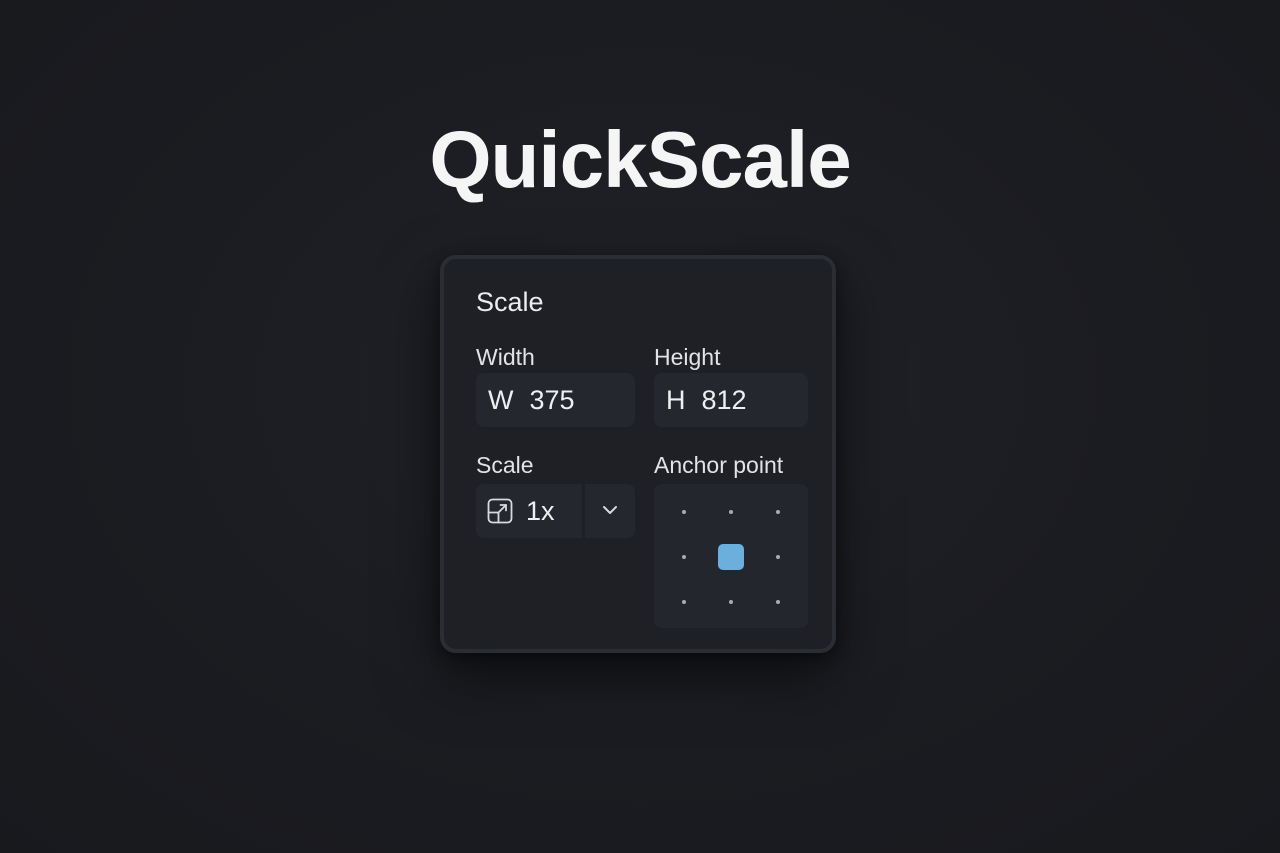 The width and height of the screenshot is (1280, 853). What do you see at coordinates (551, 400) in the screenshot?
I see `width-value: 375` at bounding box center [551, 400].